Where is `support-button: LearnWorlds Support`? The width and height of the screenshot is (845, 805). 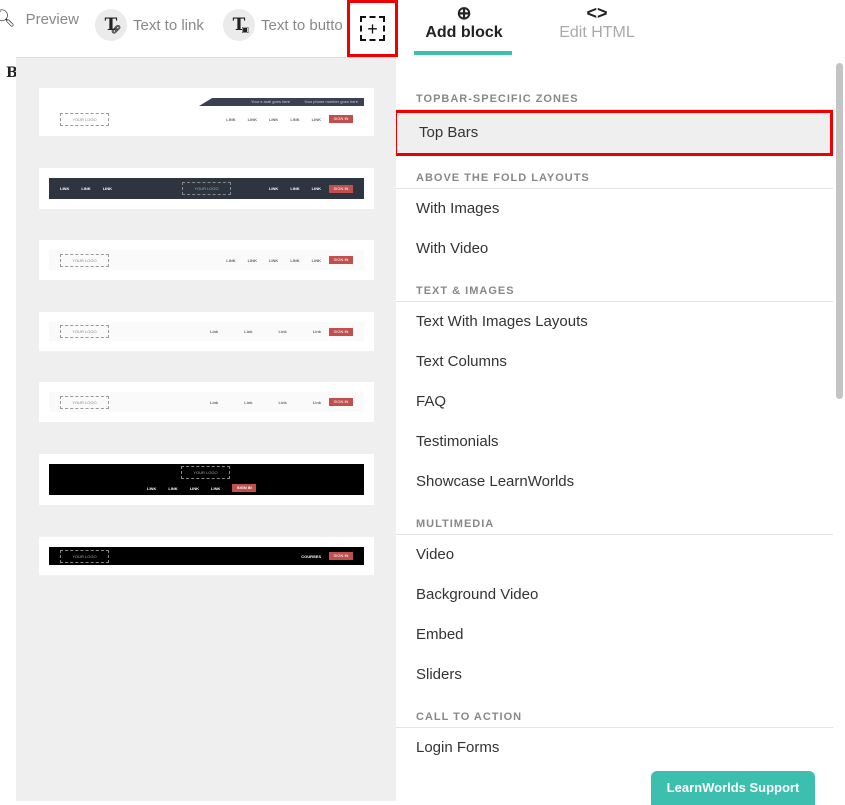
support-button: LearnWorlds Support is located at coordinates (733, 788).